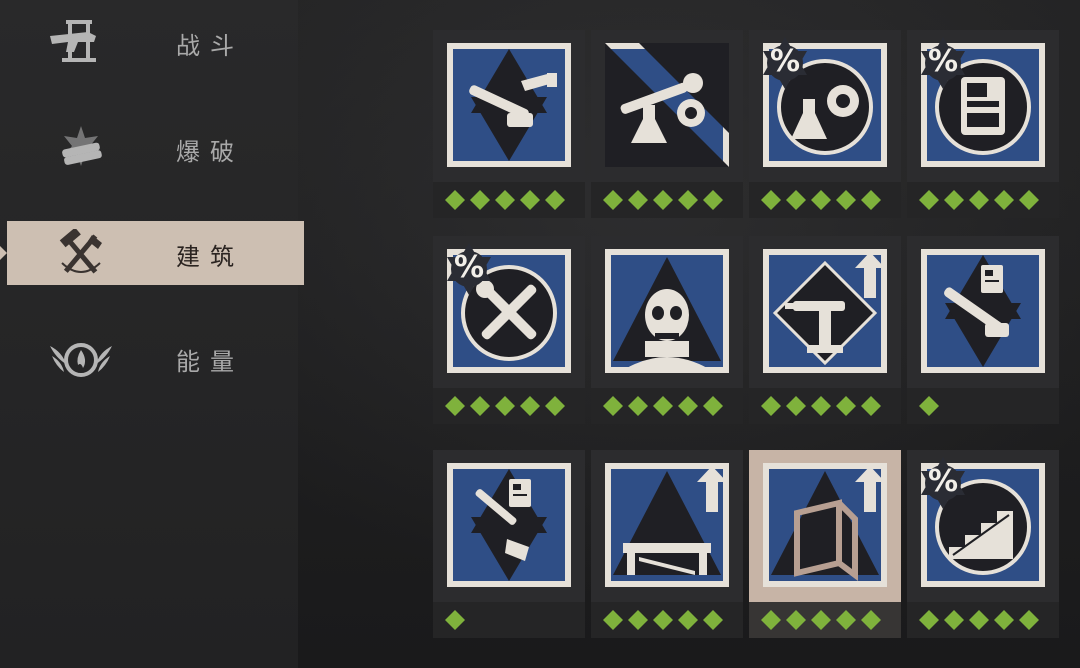 Image resolution: width=1080 pixels, height=668 pixels. I want to click on category-tab-energy: 能量, so click(152, 358).